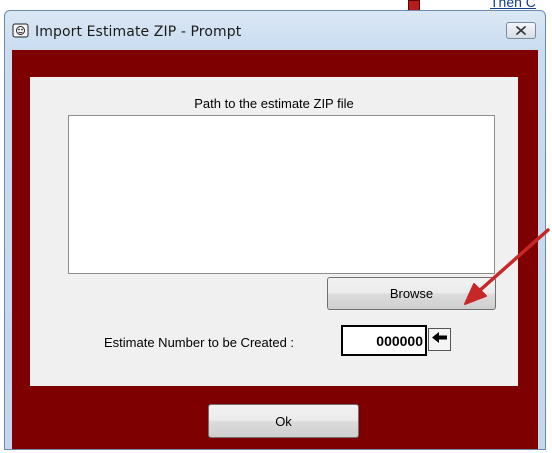 This screenshot has width=552, height=453. Describe the element at coordinates (283, 421) in the screenshot. I see `ok-button: Ok` at that location.